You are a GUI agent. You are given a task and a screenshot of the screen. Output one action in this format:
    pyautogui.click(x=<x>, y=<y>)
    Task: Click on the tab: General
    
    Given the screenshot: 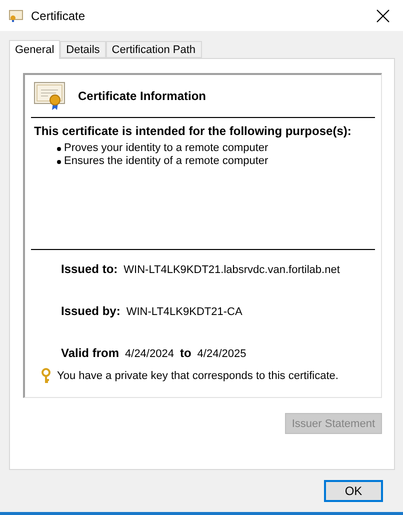 What is the action you would take?
    pyautogui.click(x=34, y=49)
    